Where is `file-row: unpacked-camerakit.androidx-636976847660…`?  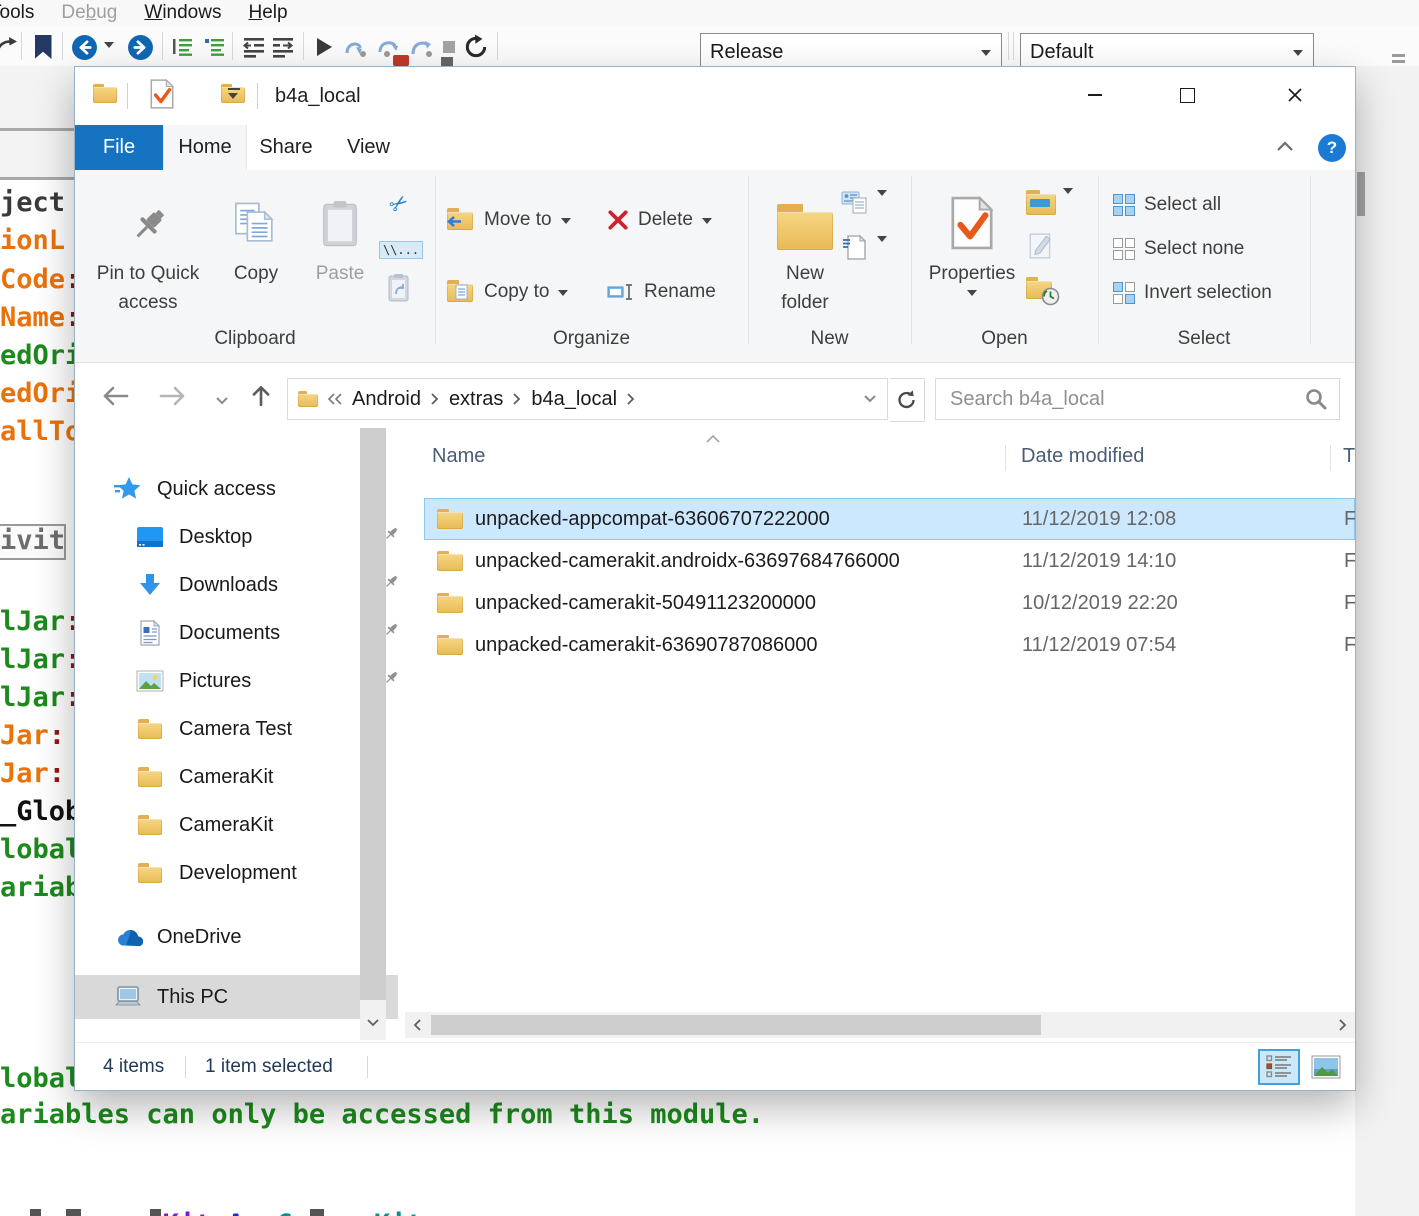 file-row: unpacked-camerakit.androidx-636976847660… is located at coordinates (889, 561).